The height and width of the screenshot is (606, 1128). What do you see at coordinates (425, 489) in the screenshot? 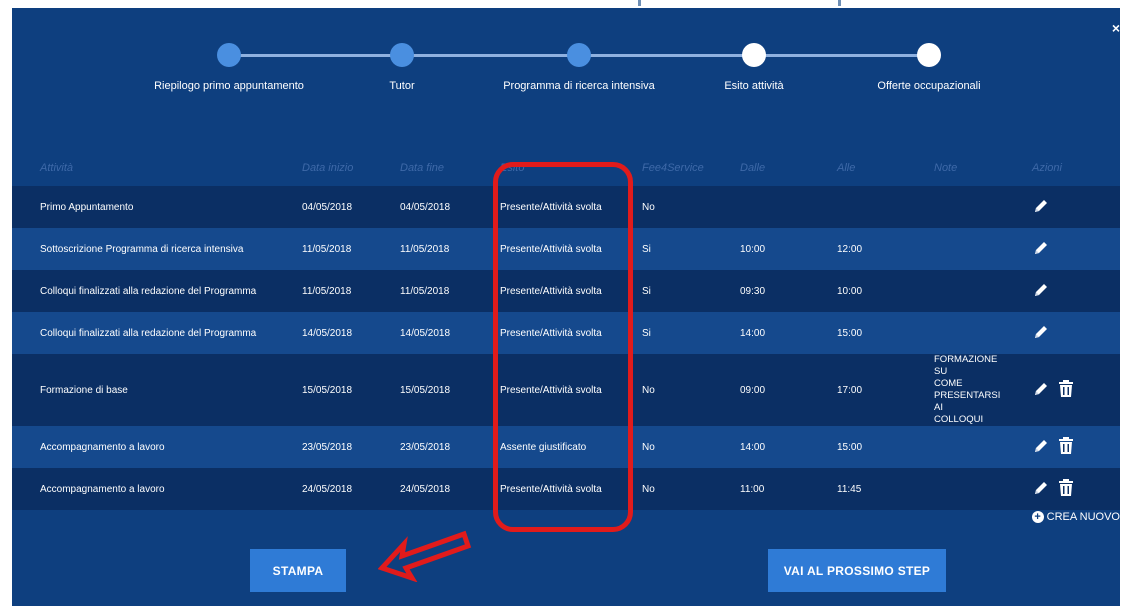
I see `cell-data-fine: 24/05/2018` at bounding box center [425, 489].